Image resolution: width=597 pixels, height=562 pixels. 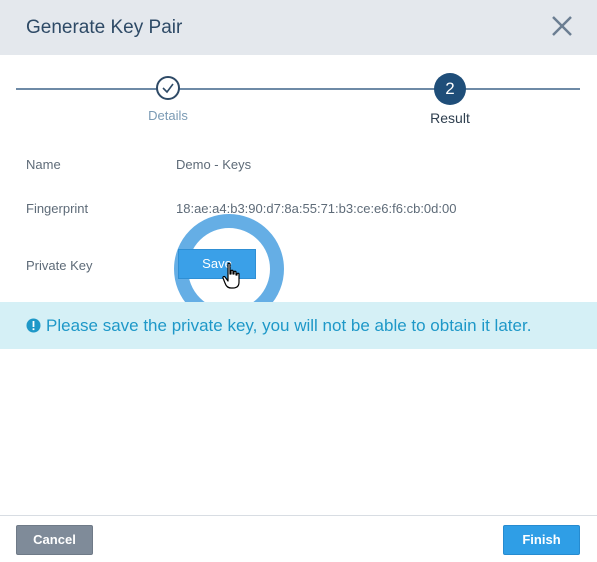 I want to click on dialog-title: Generate Key Pair, so click(x=104, y=27).